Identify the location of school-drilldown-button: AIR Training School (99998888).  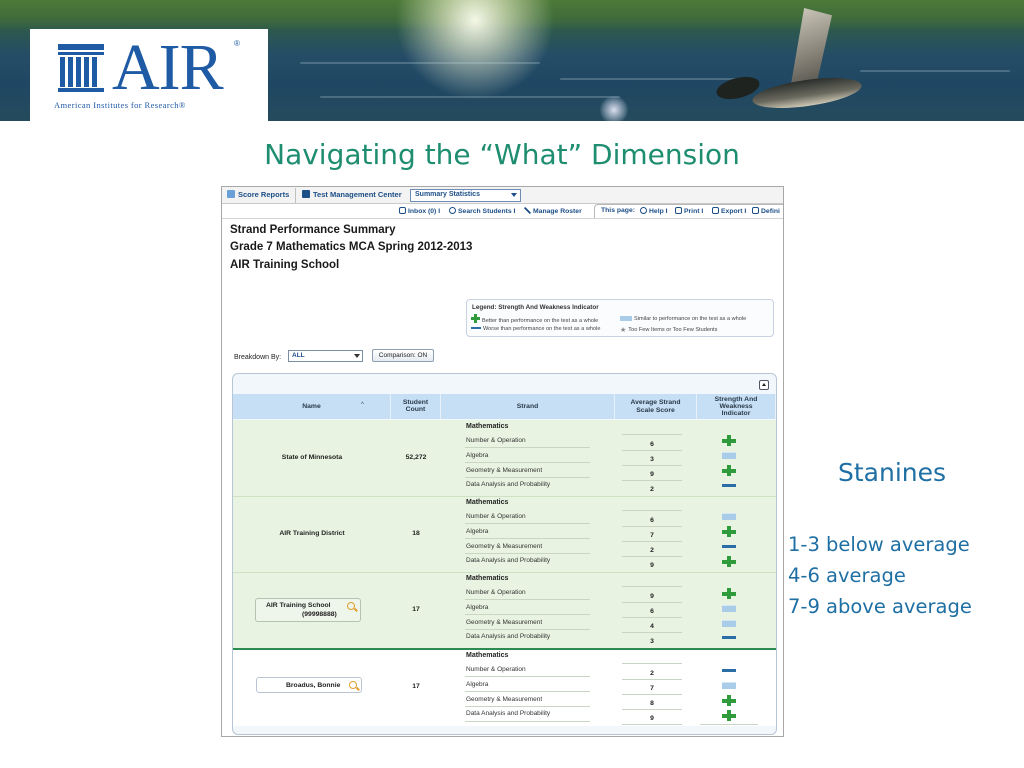
(308, 610).